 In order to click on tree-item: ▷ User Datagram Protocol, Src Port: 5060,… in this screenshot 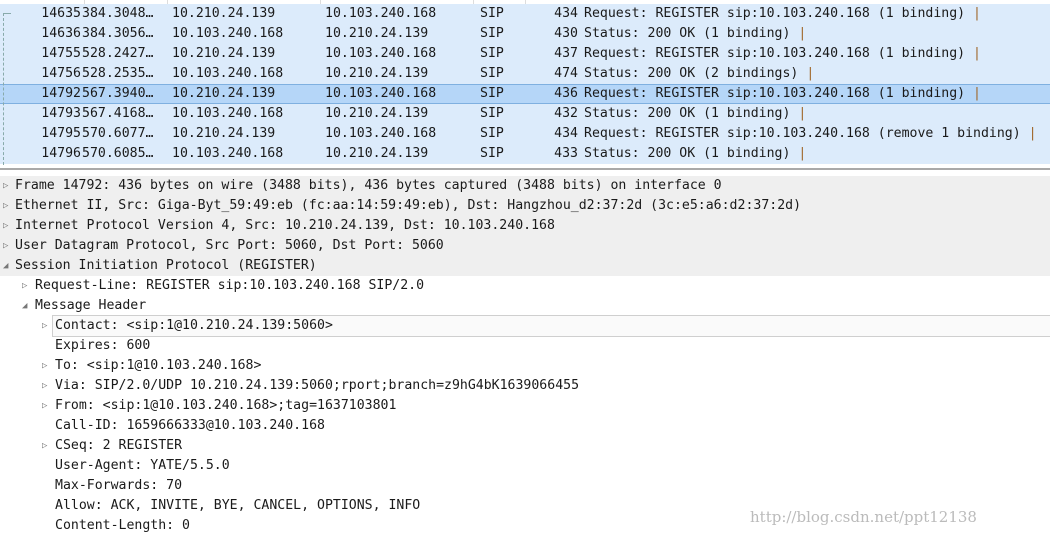, I will do `click(525, 246)`.